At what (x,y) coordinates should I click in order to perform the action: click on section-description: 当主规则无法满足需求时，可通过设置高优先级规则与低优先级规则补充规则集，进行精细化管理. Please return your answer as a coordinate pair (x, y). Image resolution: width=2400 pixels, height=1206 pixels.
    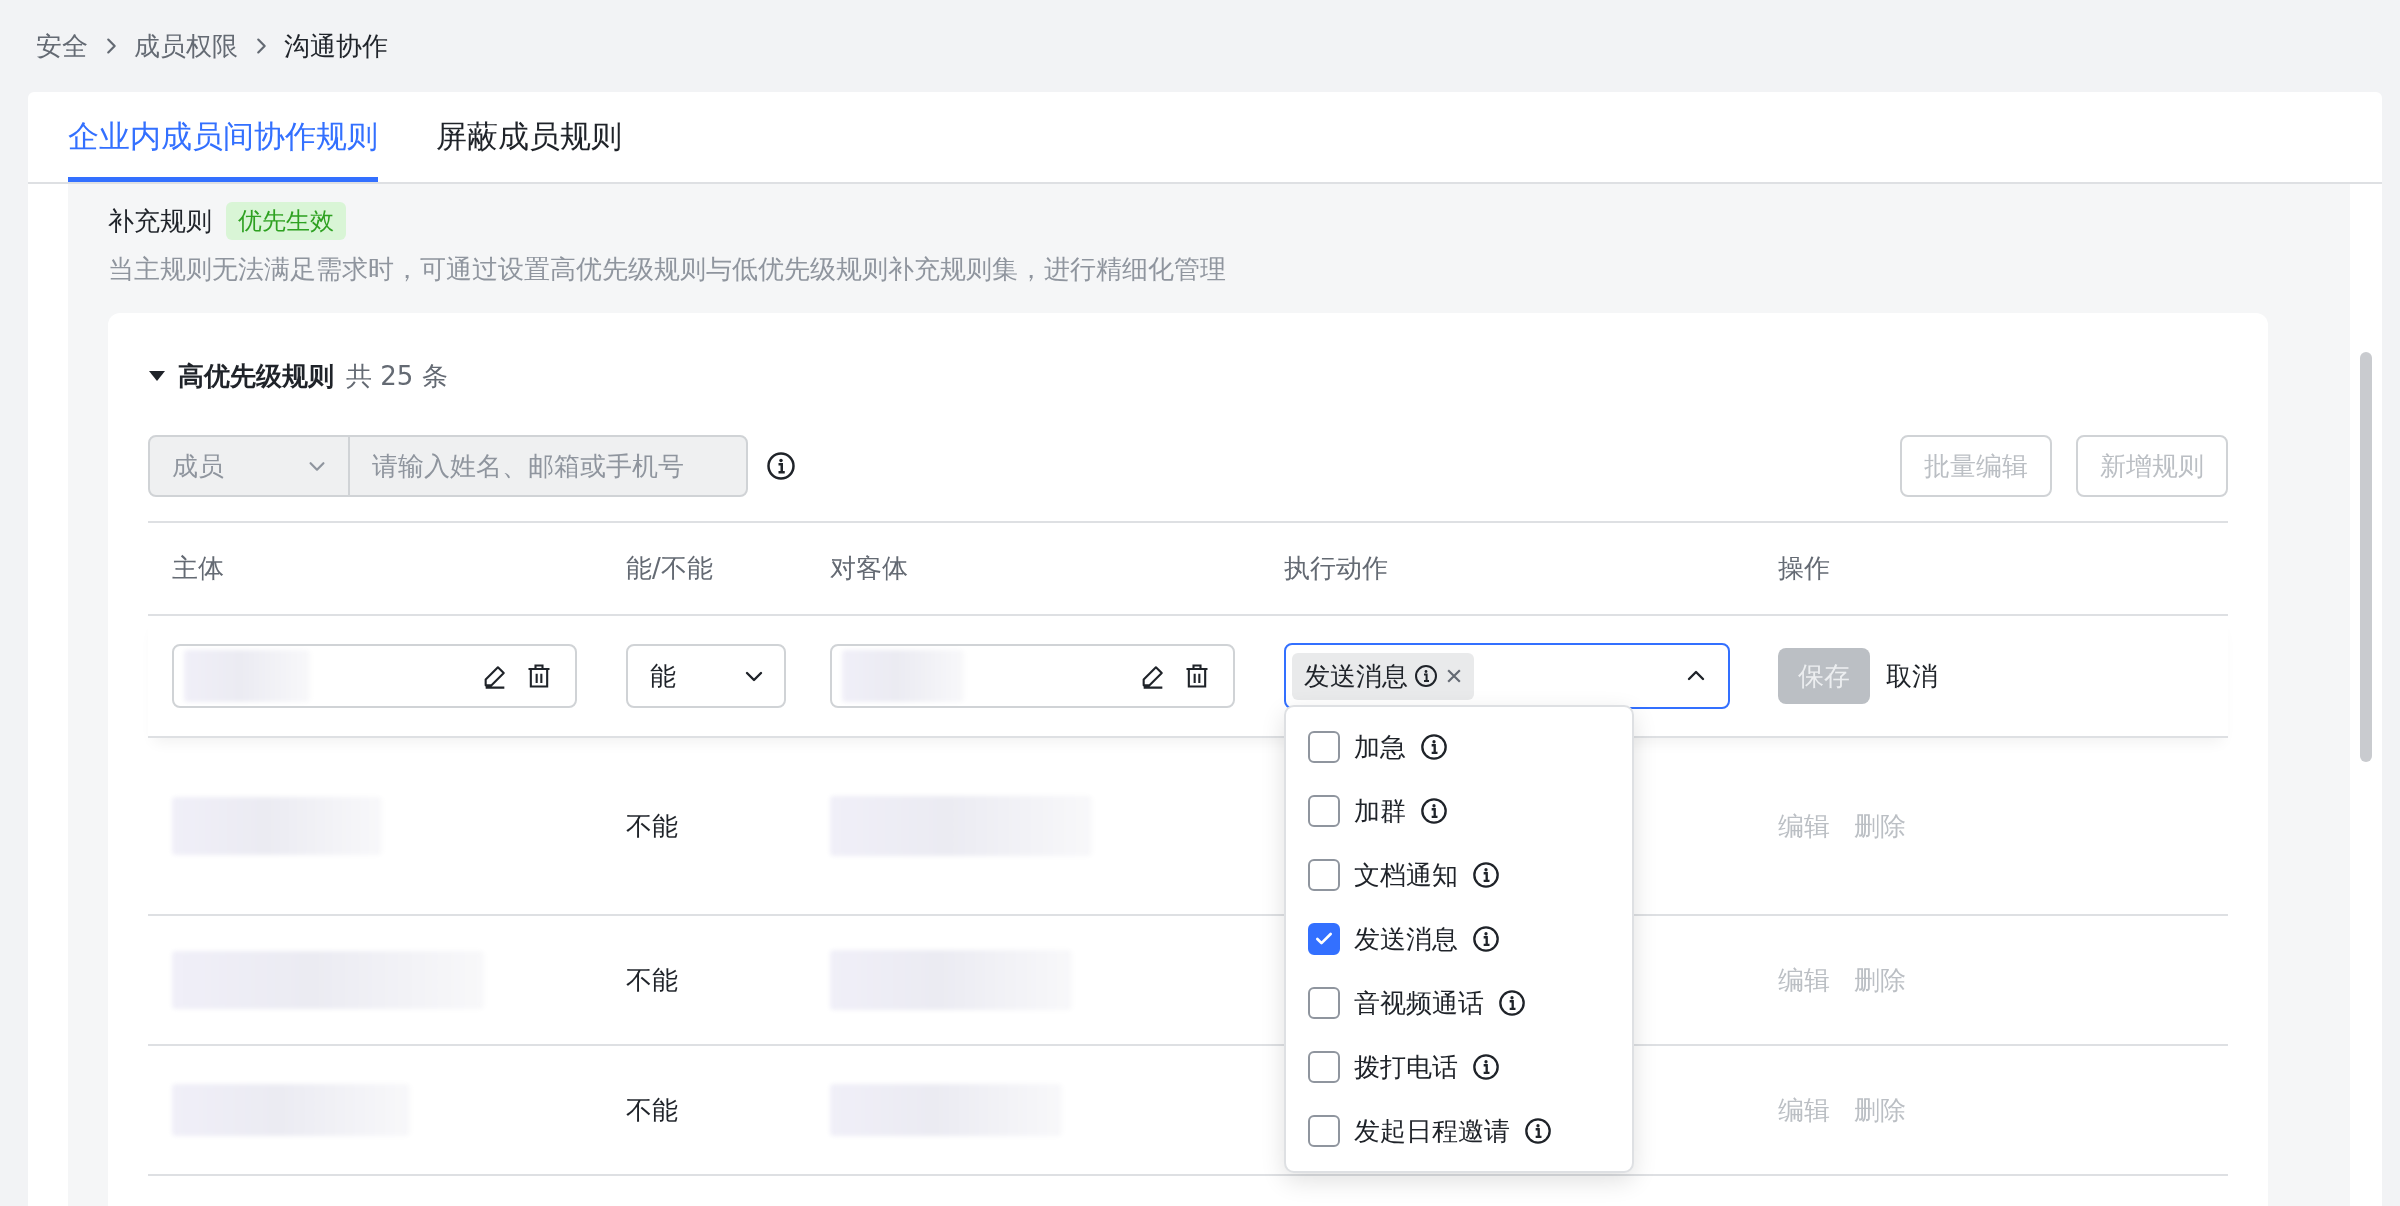
    Looking at the image, I should click on (667, 269).